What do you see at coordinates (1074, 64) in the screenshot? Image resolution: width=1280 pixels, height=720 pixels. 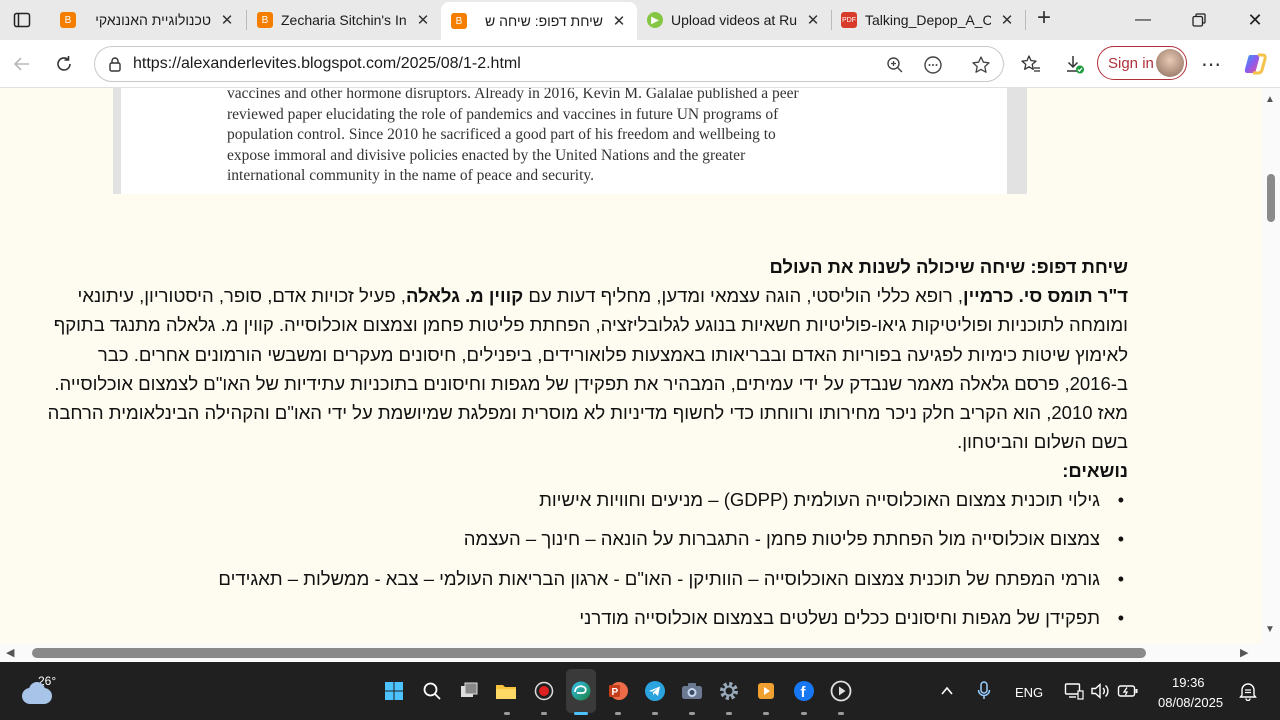 I see `downloads-icon` at bounding box center [1074, 64].